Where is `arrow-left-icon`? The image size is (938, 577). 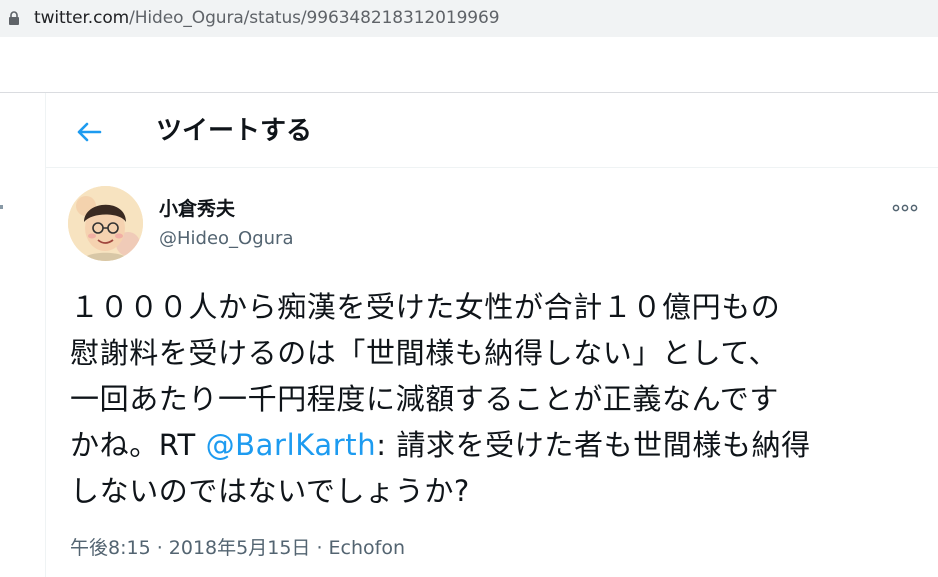
arrow-left-icon is located at coordinates (89, 132).